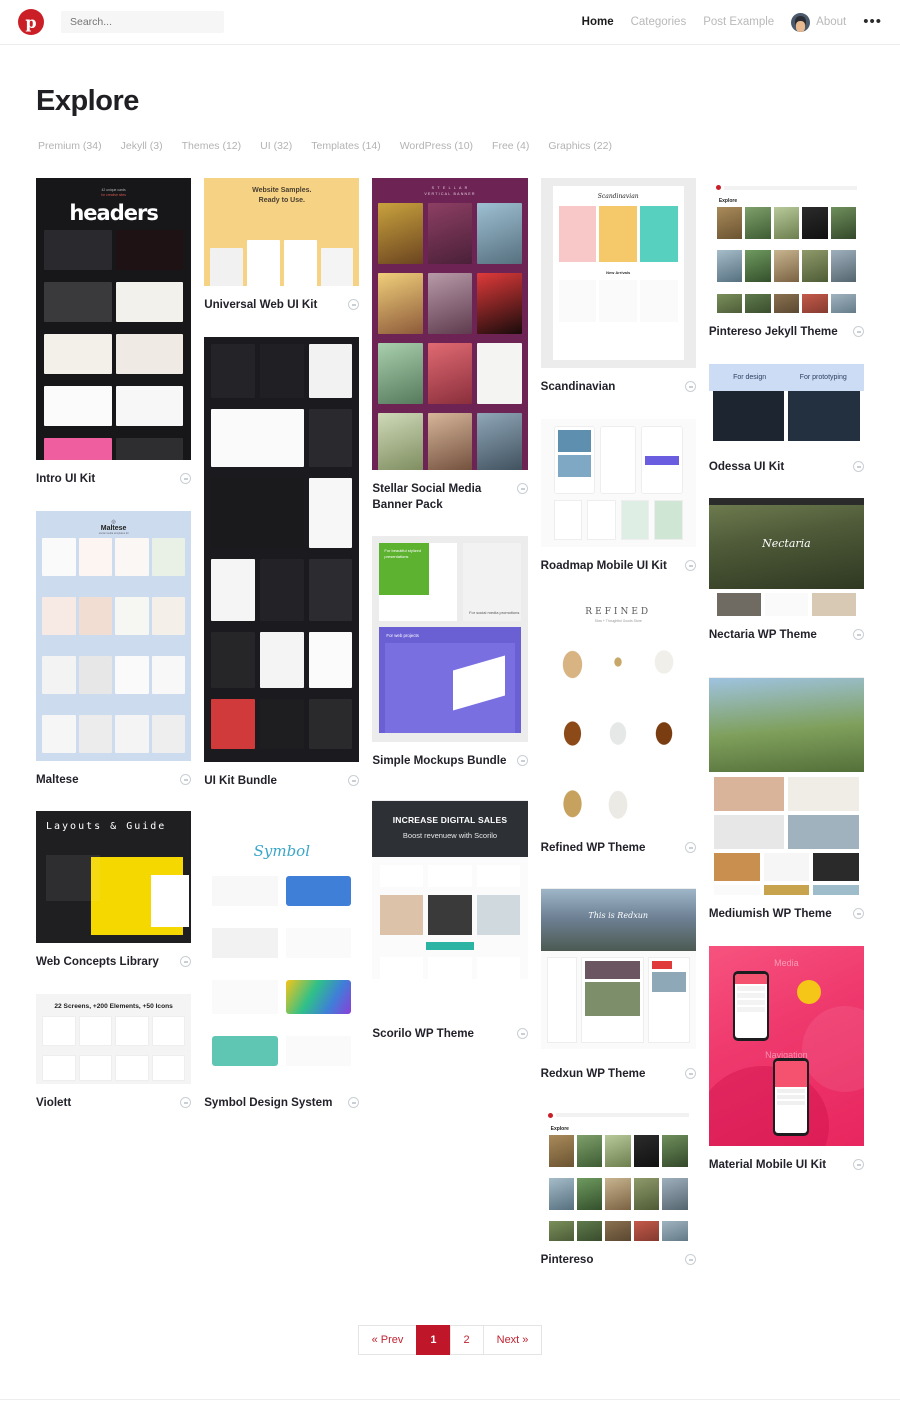 Image resolution: width=900 pixels, height=1426 pixels. What do you see at coordinates (786, 405) in the screenshot?
I see `thumbnail-odessa: For design For prototyping` at bounding box center [786, 405].